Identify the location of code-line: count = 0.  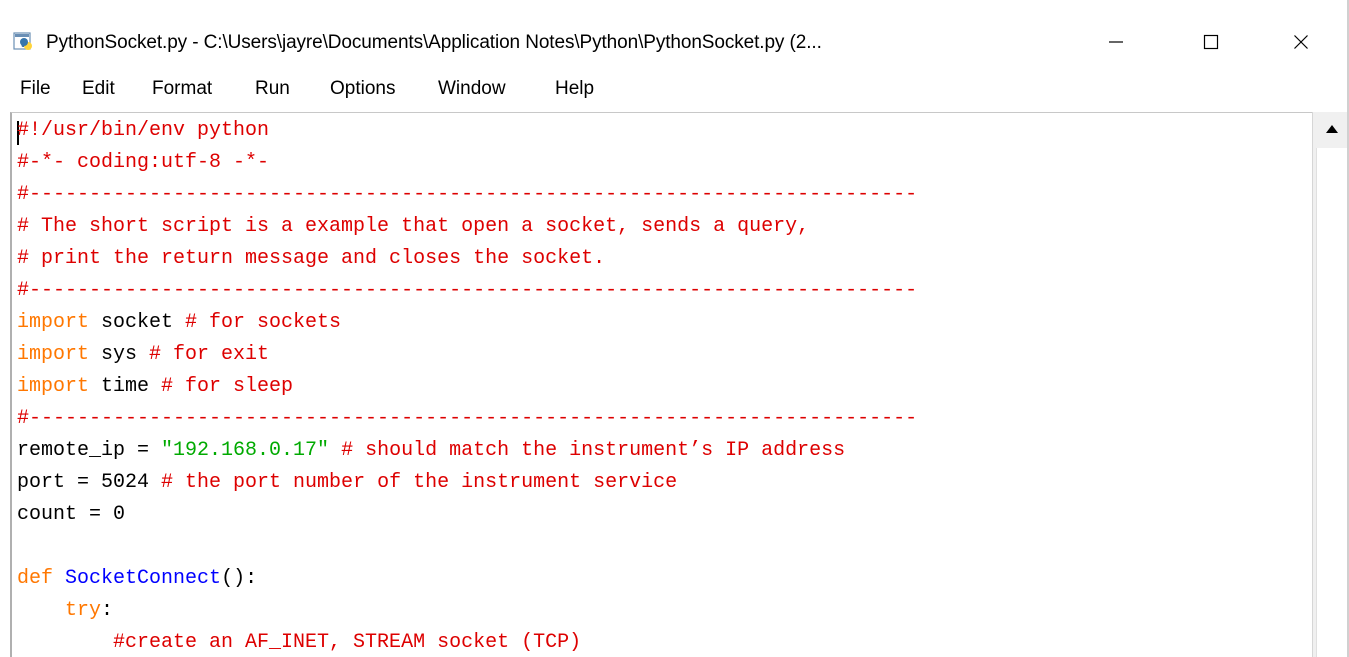
(71, 515).